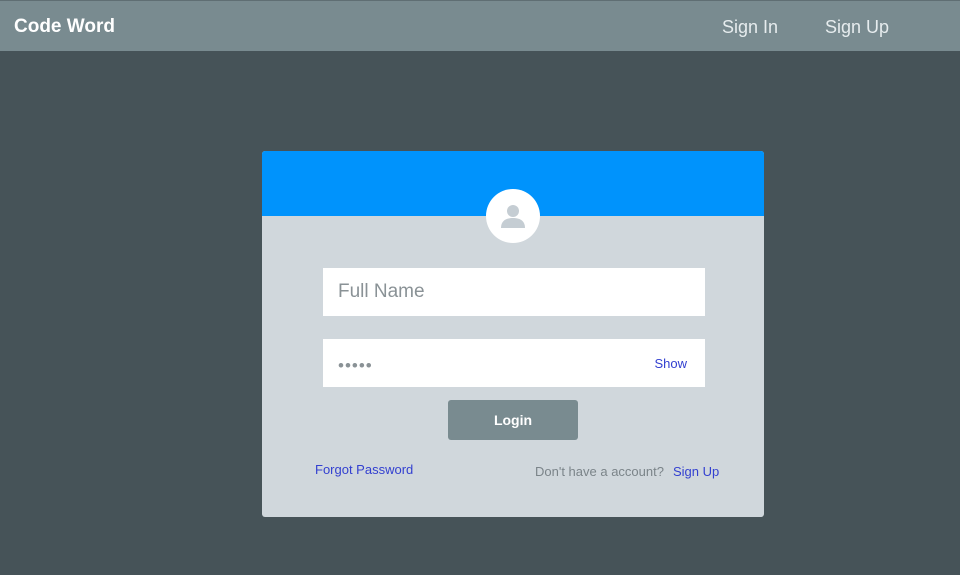 This screenshot has width=960, height=575. I want to click on nav-sign-in-link: Sign In, so click(750, 27).